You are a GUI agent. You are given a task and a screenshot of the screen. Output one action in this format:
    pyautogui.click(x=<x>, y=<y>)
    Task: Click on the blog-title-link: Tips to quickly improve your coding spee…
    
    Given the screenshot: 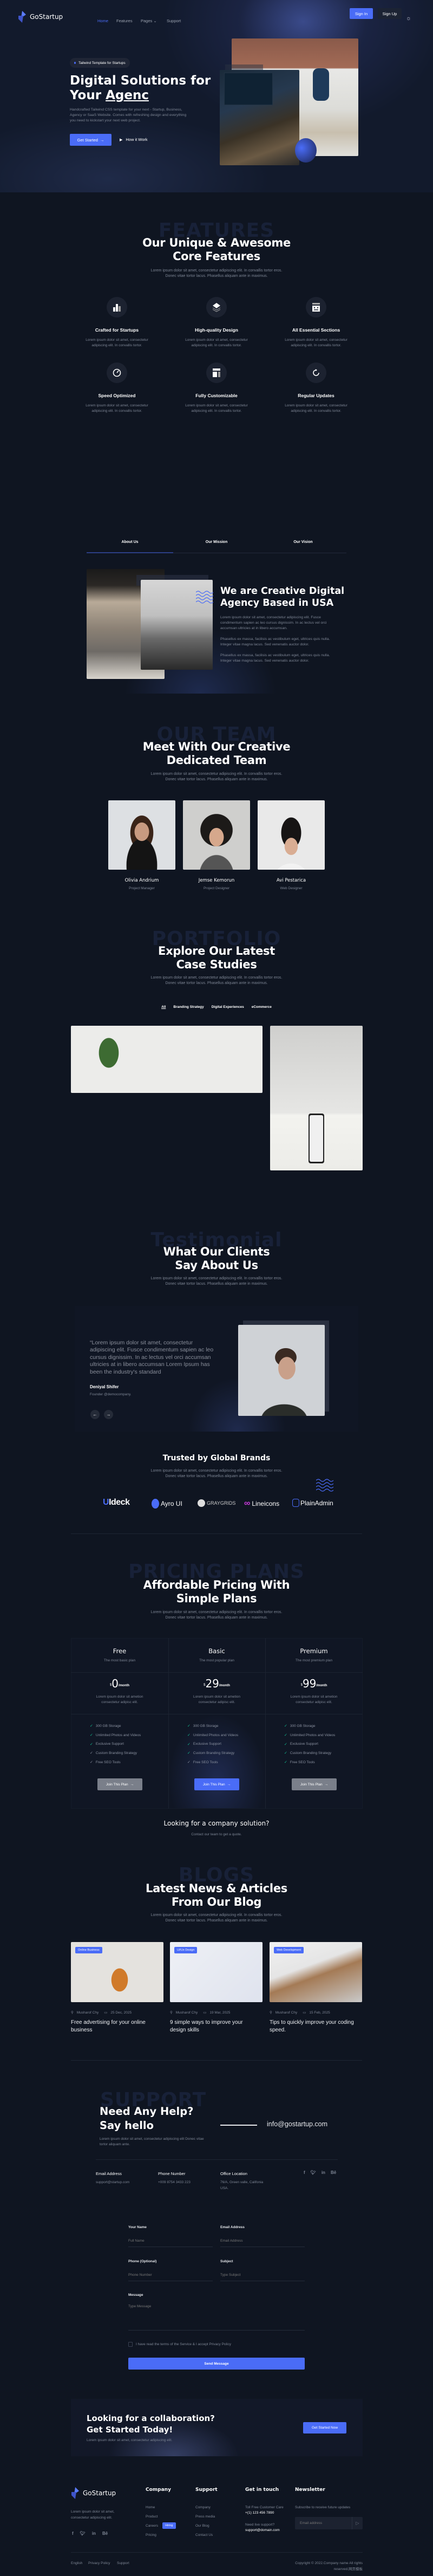 What is the action you would take?
    pyautogui.click(x=314, y=2026)
    